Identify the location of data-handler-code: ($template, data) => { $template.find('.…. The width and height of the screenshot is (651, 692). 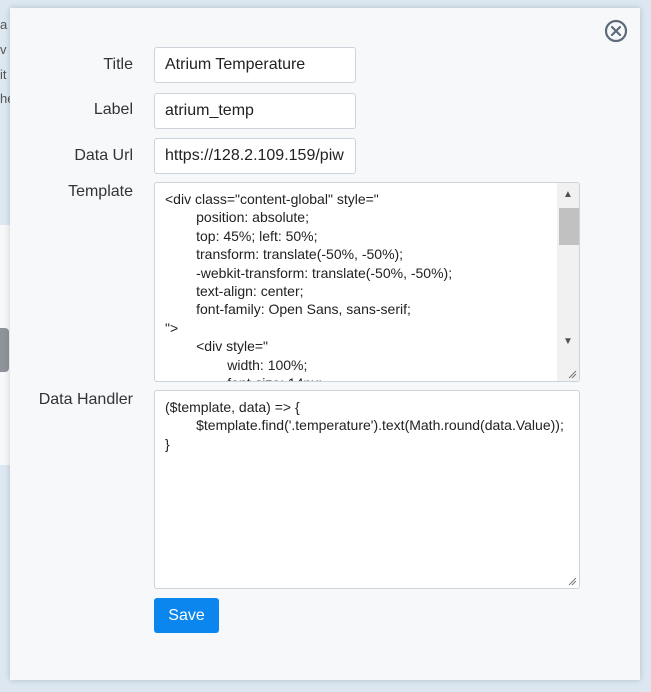
(364, 425).